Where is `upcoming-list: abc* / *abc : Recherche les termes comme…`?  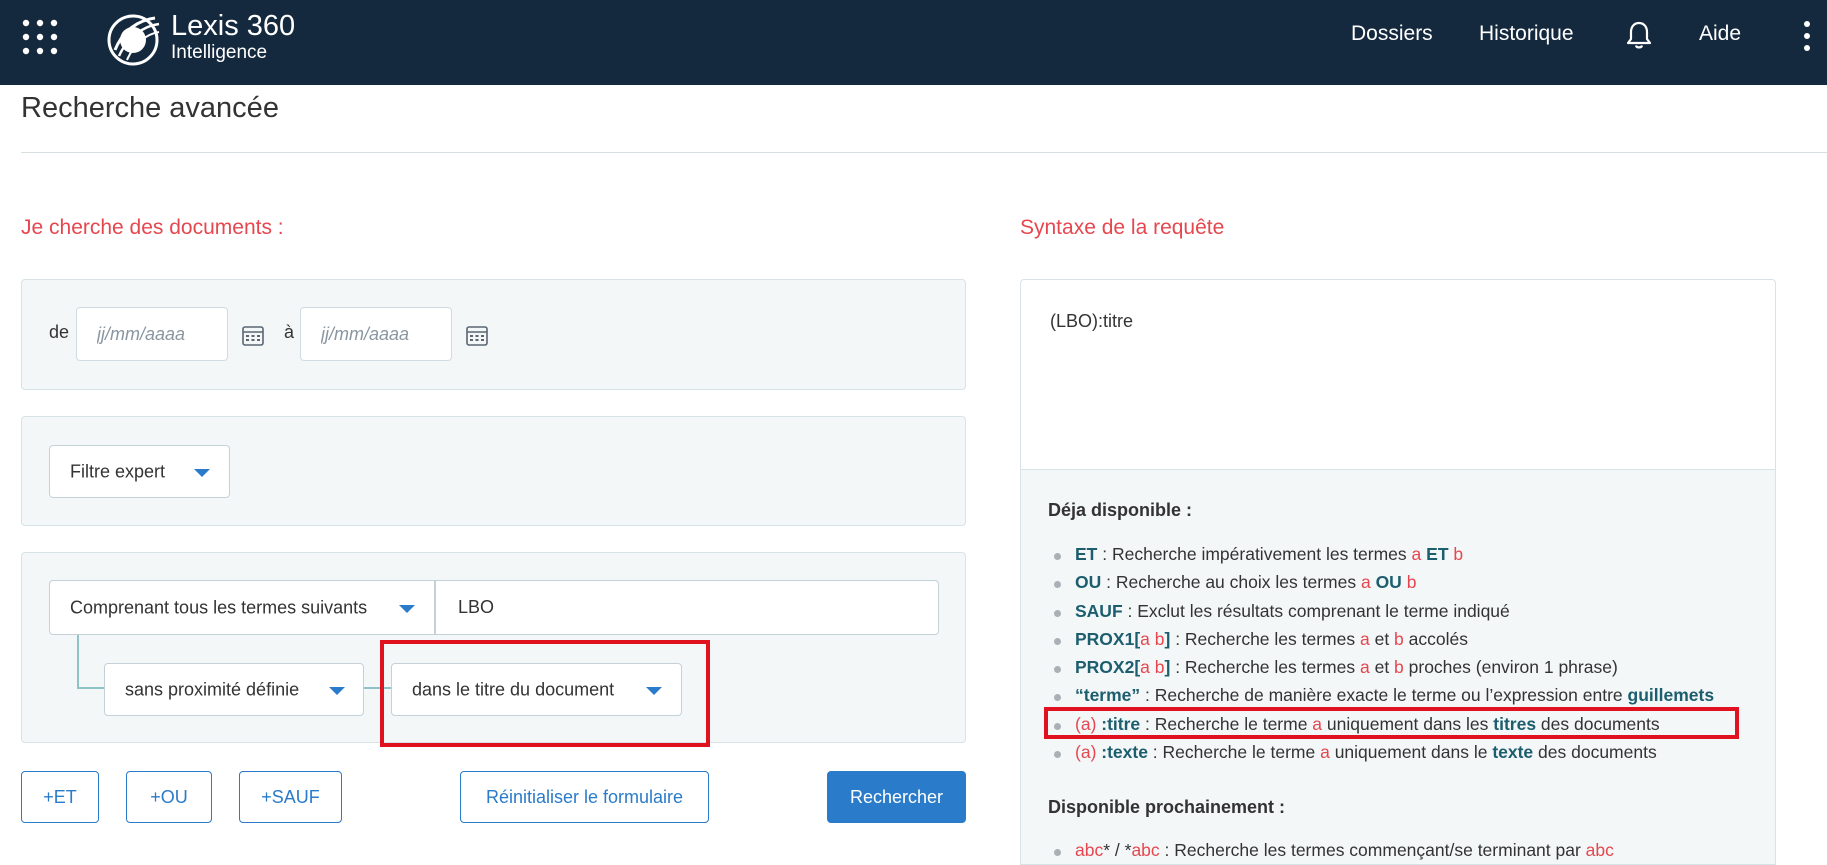 upcoming-list: abc* / *abc : Recherche les termes comme… is located at coordinates (1331, 850).